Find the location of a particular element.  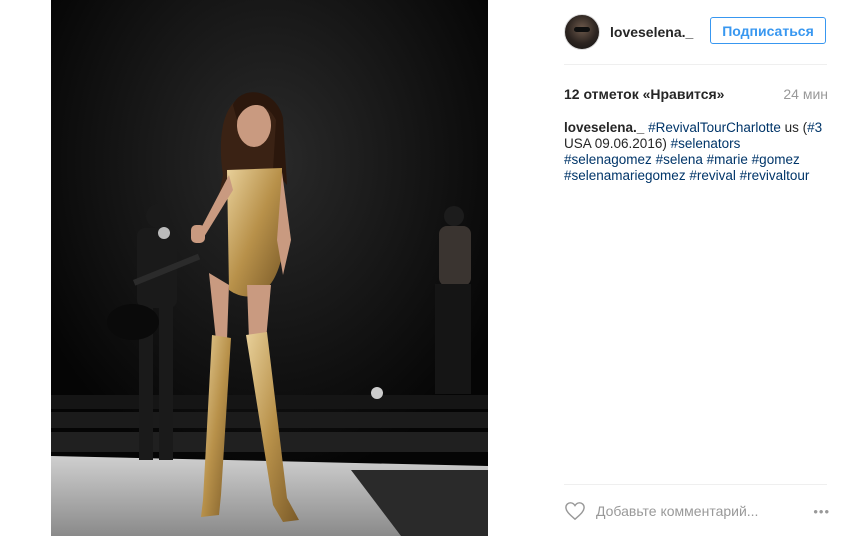

comment-row: Добавьте комментарий... ••• is located at coordinates (697, 511).